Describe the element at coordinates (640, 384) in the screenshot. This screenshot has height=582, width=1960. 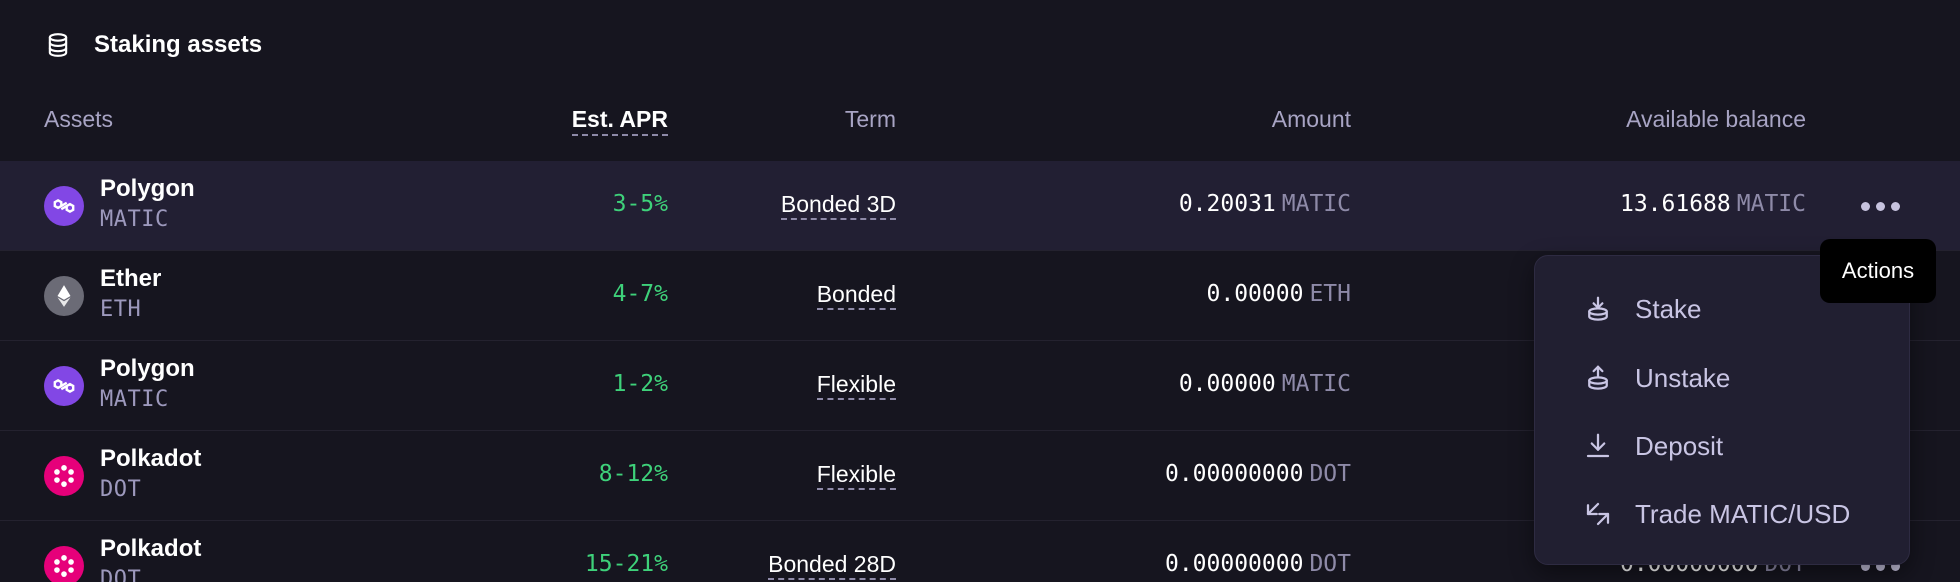
I see `apr-value: 1-2%` at that location.